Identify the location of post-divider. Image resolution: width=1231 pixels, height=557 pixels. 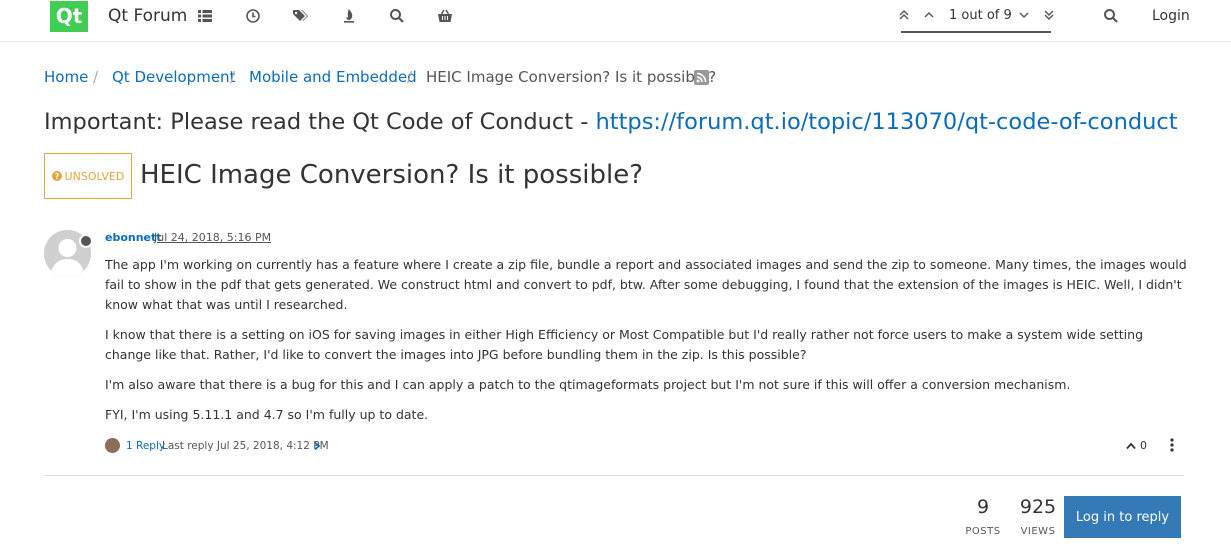
(614, 475).